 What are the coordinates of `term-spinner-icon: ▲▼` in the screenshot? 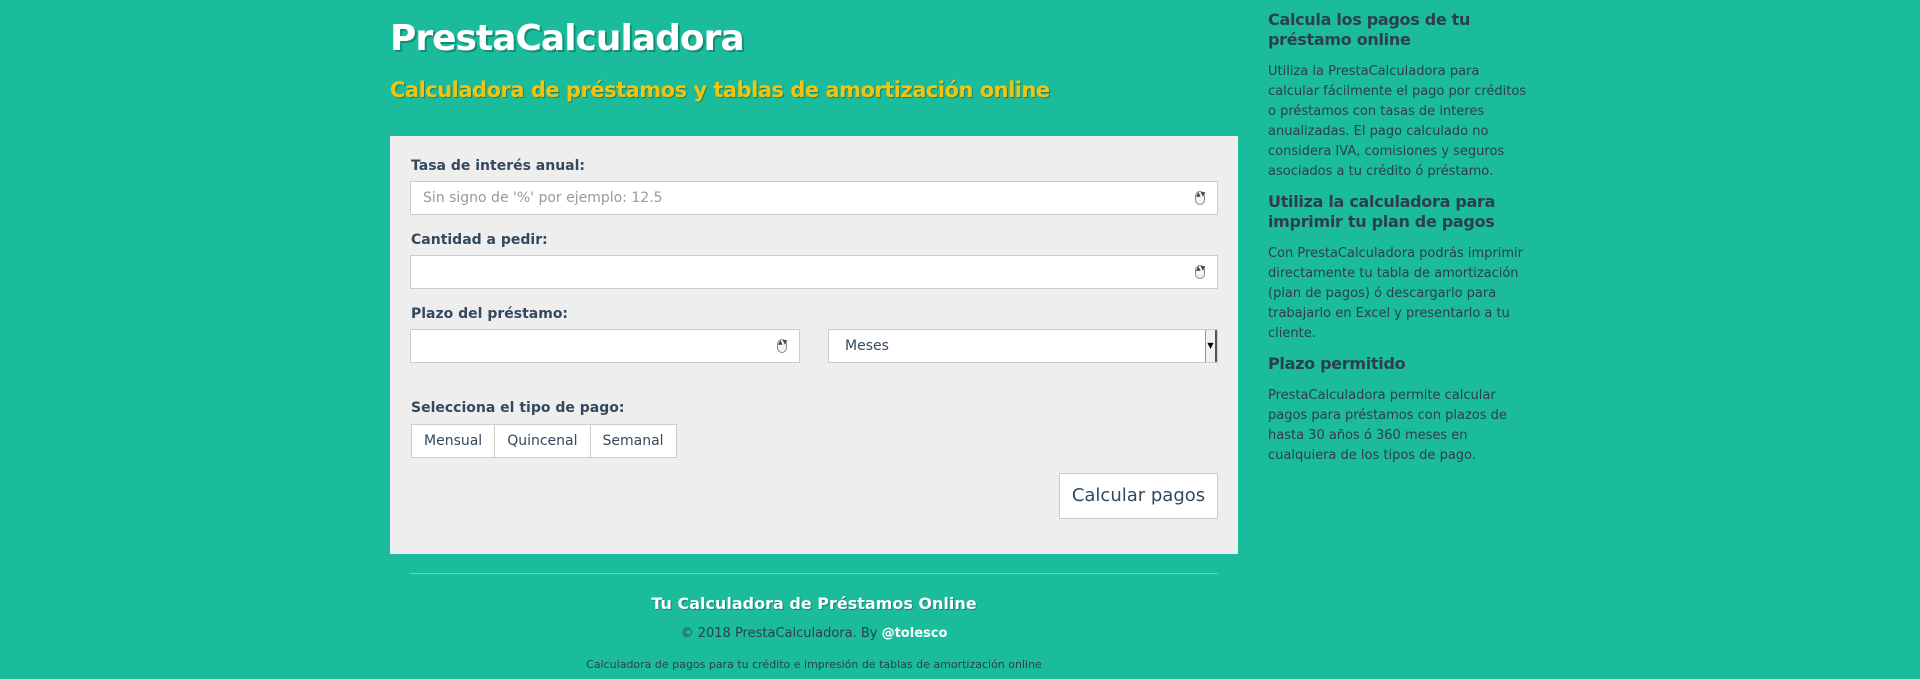 It's located at (782, 346).